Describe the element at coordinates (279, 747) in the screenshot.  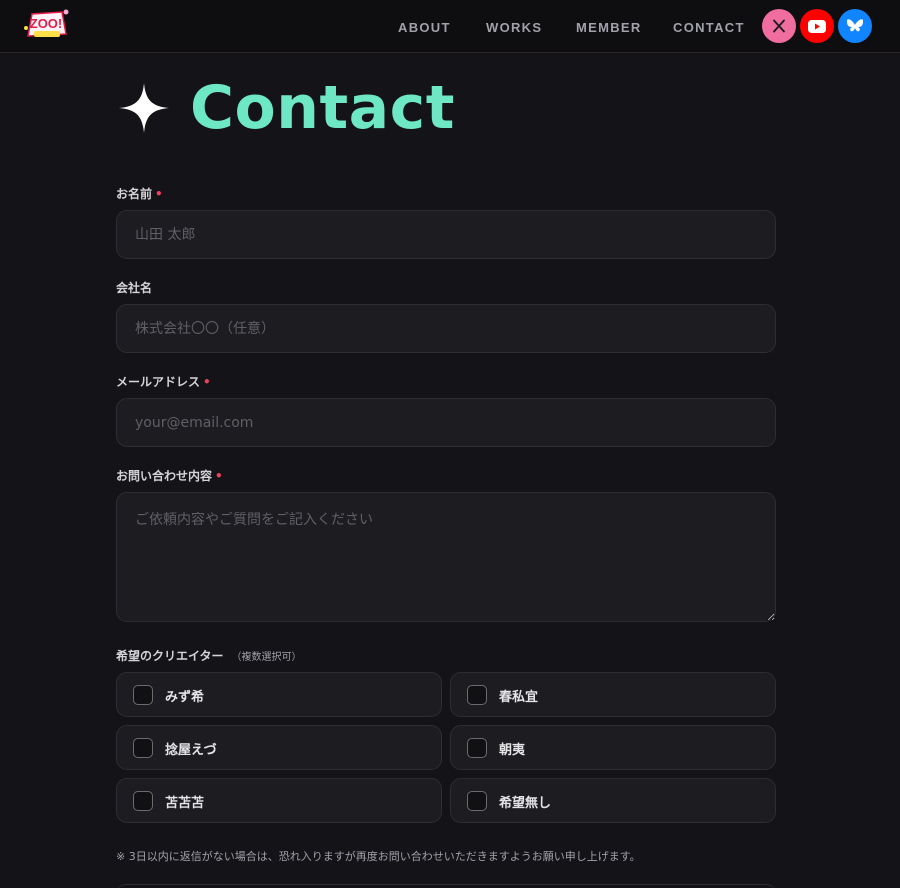
I see `creator-option: 捻屋えづ` at that location.